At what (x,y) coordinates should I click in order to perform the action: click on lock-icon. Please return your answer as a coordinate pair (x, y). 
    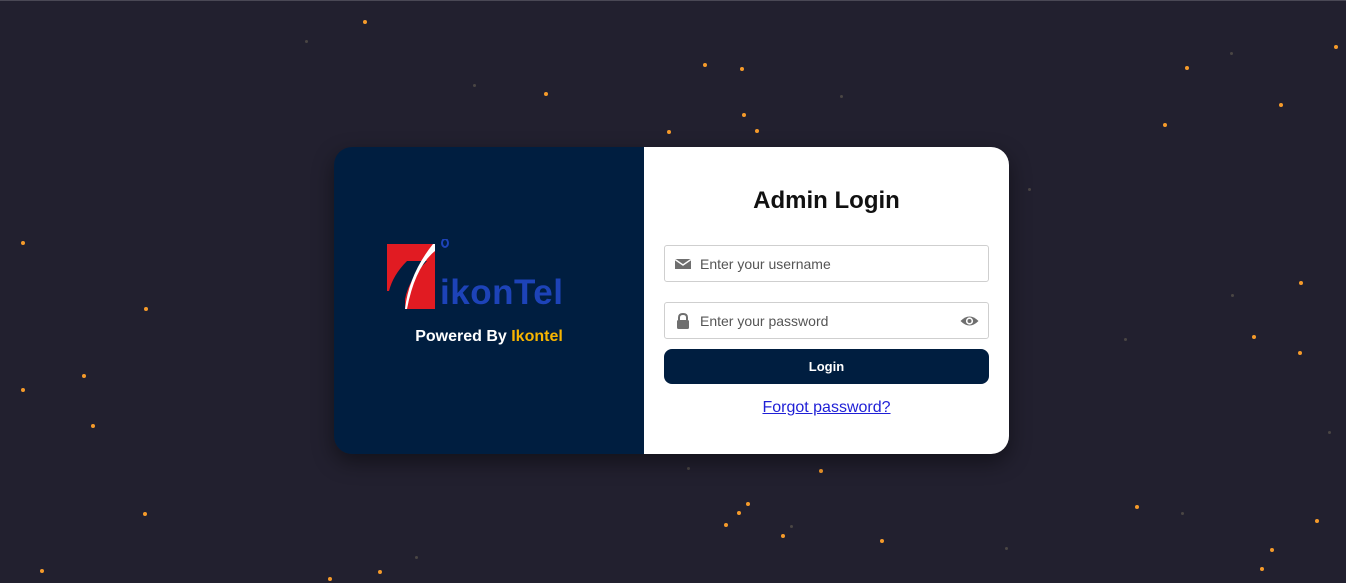
    Looking at the image, I should click on (683, 321).